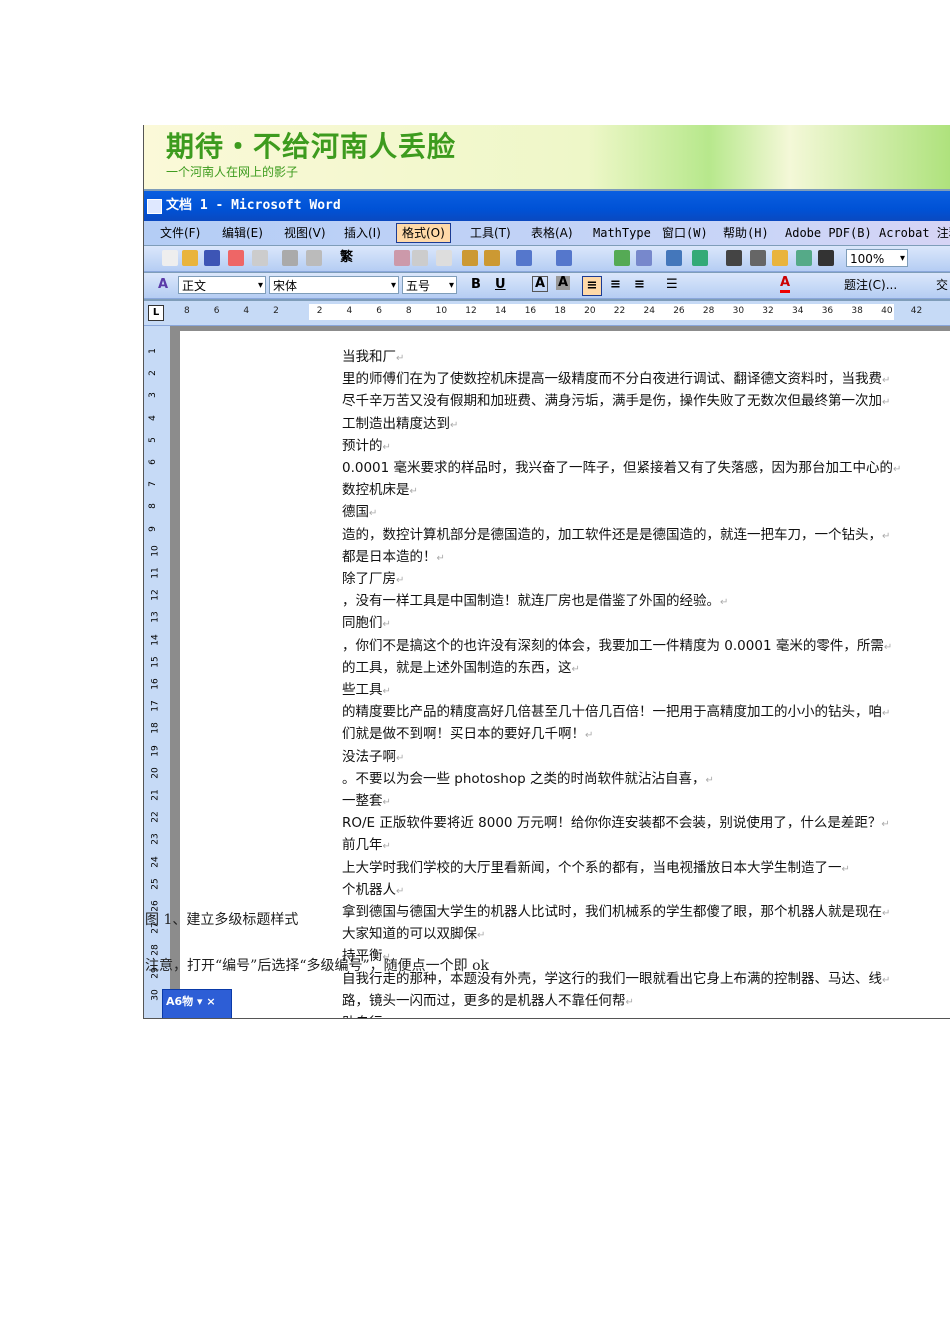  What do you see at coordinates (155, 995) in the screenshot?
I see `ruler-number: 30` at bounding box center [155, 995].